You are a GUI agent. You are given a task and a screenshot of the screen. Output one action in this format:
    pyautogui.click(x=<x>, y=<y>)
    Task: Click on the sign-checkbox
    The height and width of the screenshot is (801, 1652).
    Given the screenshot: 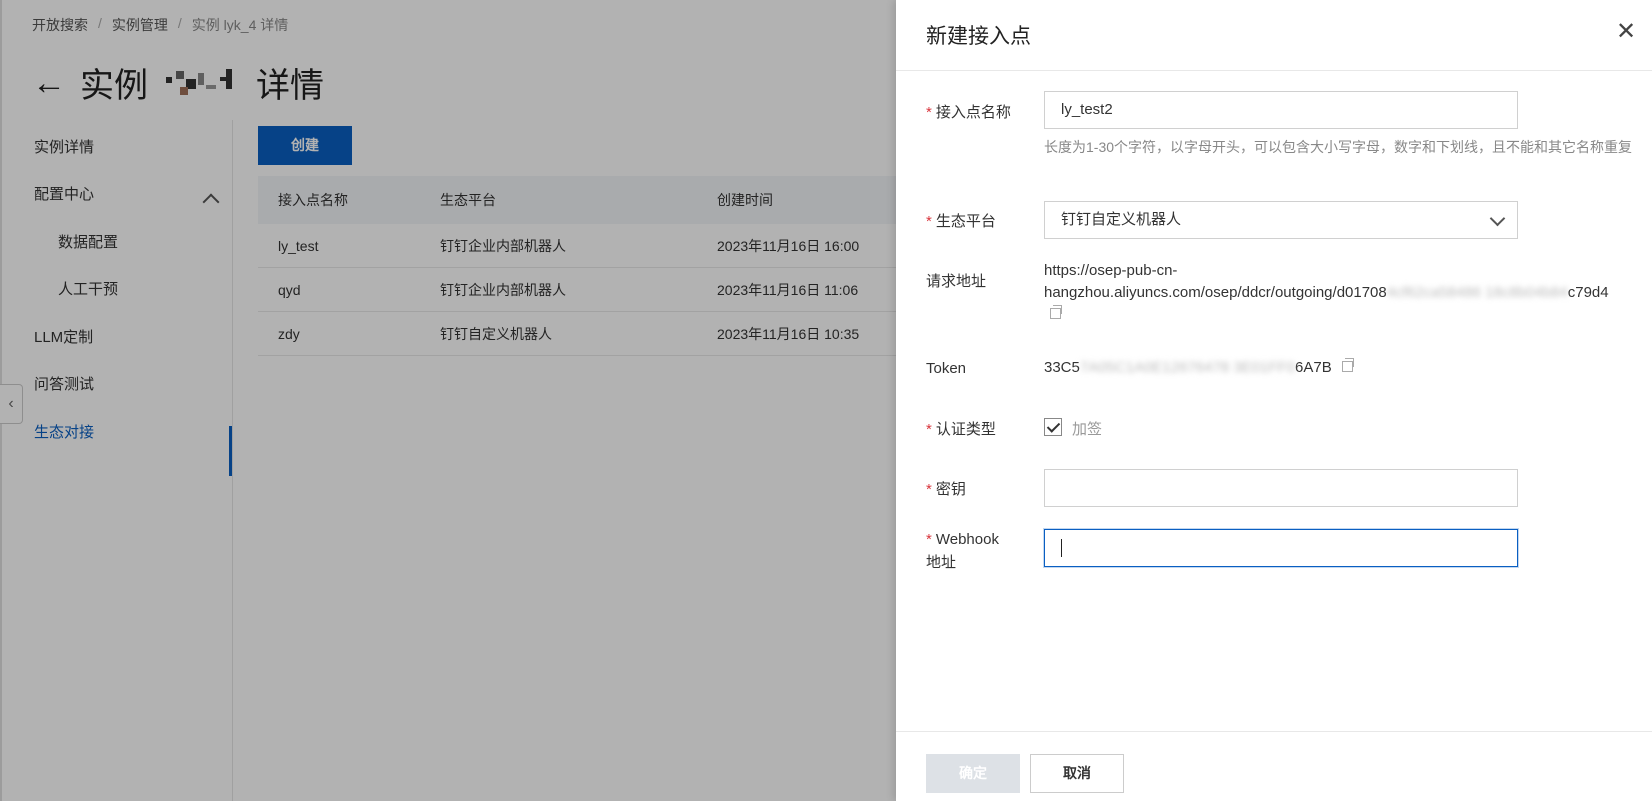 What is the action you would take?
    pyautogui.click(x=1053, y=427)
    